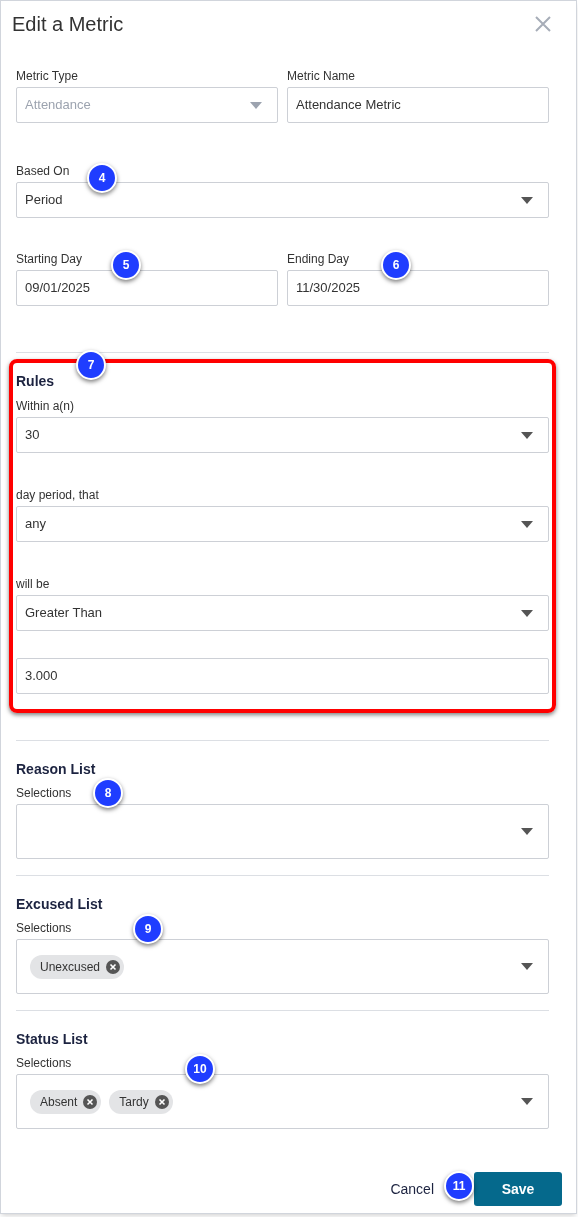 This screenshot has width=578, height=1217. I want to click on input-field: 09/01/2025, so click(147, 288).